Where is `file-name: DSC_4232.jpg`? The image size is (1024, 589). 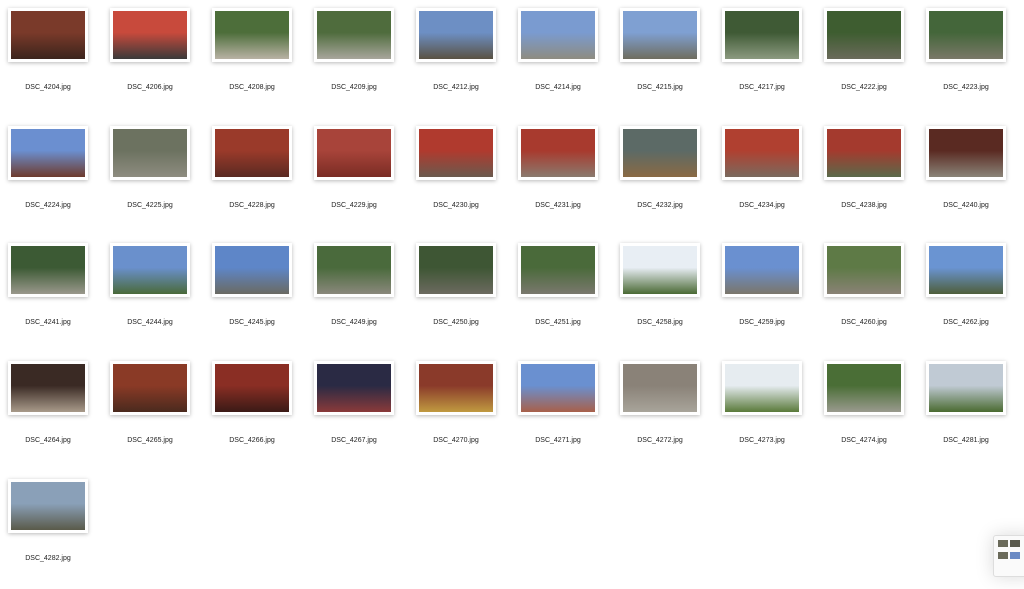
file-name: DSC_4232.jpg is located at coordinates (660, 205).